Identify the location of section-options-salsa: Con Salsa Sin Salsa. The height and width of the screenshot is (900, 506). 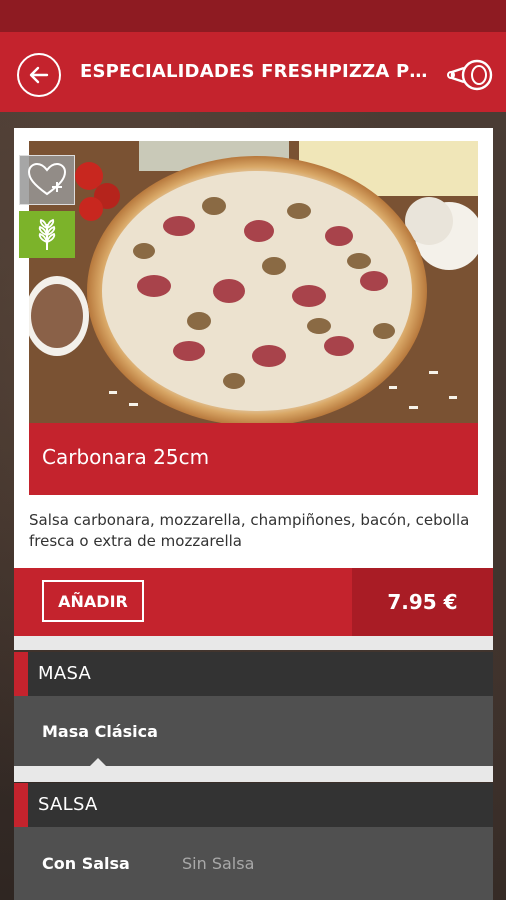
(253, 863).